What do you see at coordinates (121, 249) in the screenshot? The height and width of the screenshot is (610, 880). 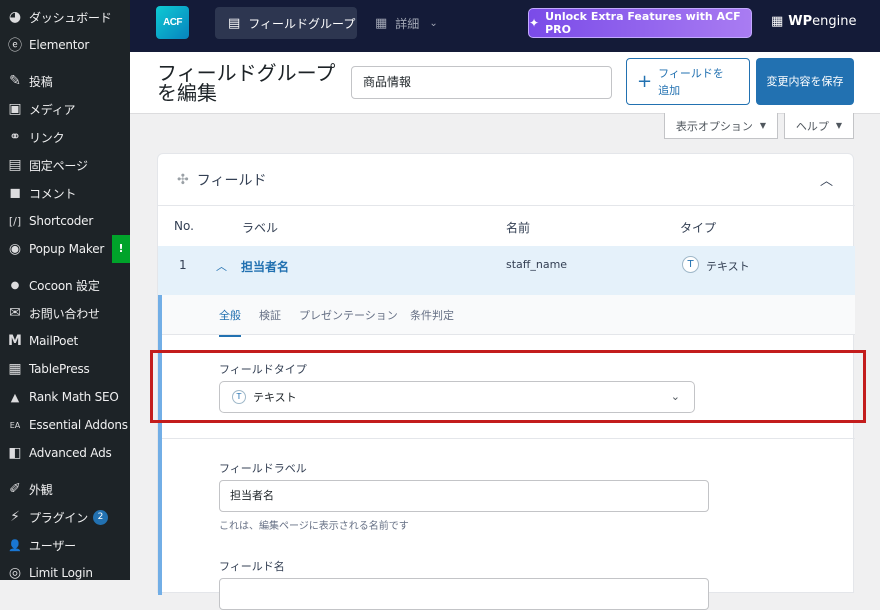 I see `alert-badge: !` at bounding box center [121, 249].